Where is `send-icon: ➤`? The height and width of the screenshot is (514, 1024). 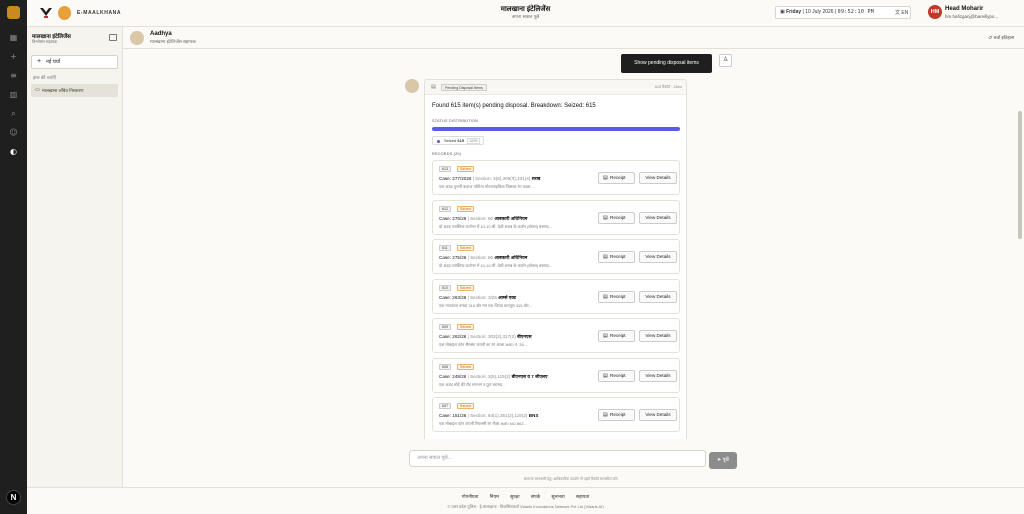 send-icon: ➤ is located at coordinates (719, 460).